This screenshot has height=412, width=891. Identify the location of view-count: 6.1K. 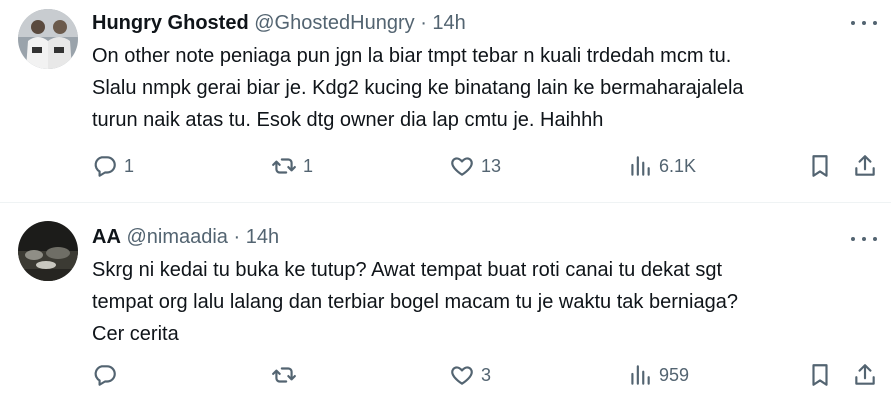
(678, 165).